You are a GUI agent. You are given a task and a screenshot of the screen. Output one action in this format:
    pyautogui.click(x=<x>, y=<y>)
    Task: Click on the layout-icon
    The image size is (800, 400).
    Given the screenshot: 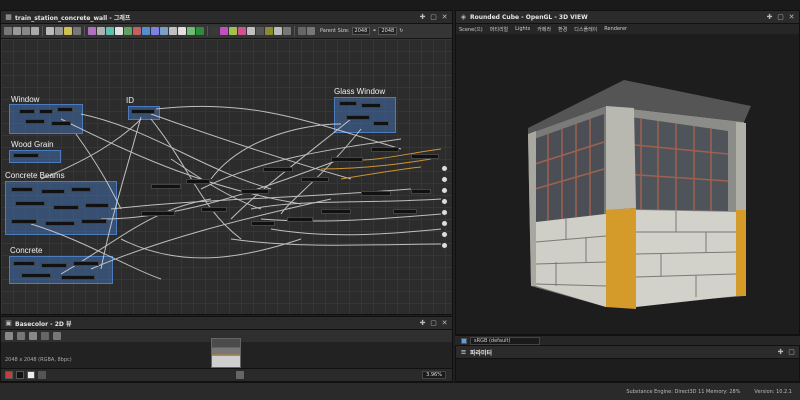 What is the action you would take?
    pyautogui.click(x=59, y=31)
    